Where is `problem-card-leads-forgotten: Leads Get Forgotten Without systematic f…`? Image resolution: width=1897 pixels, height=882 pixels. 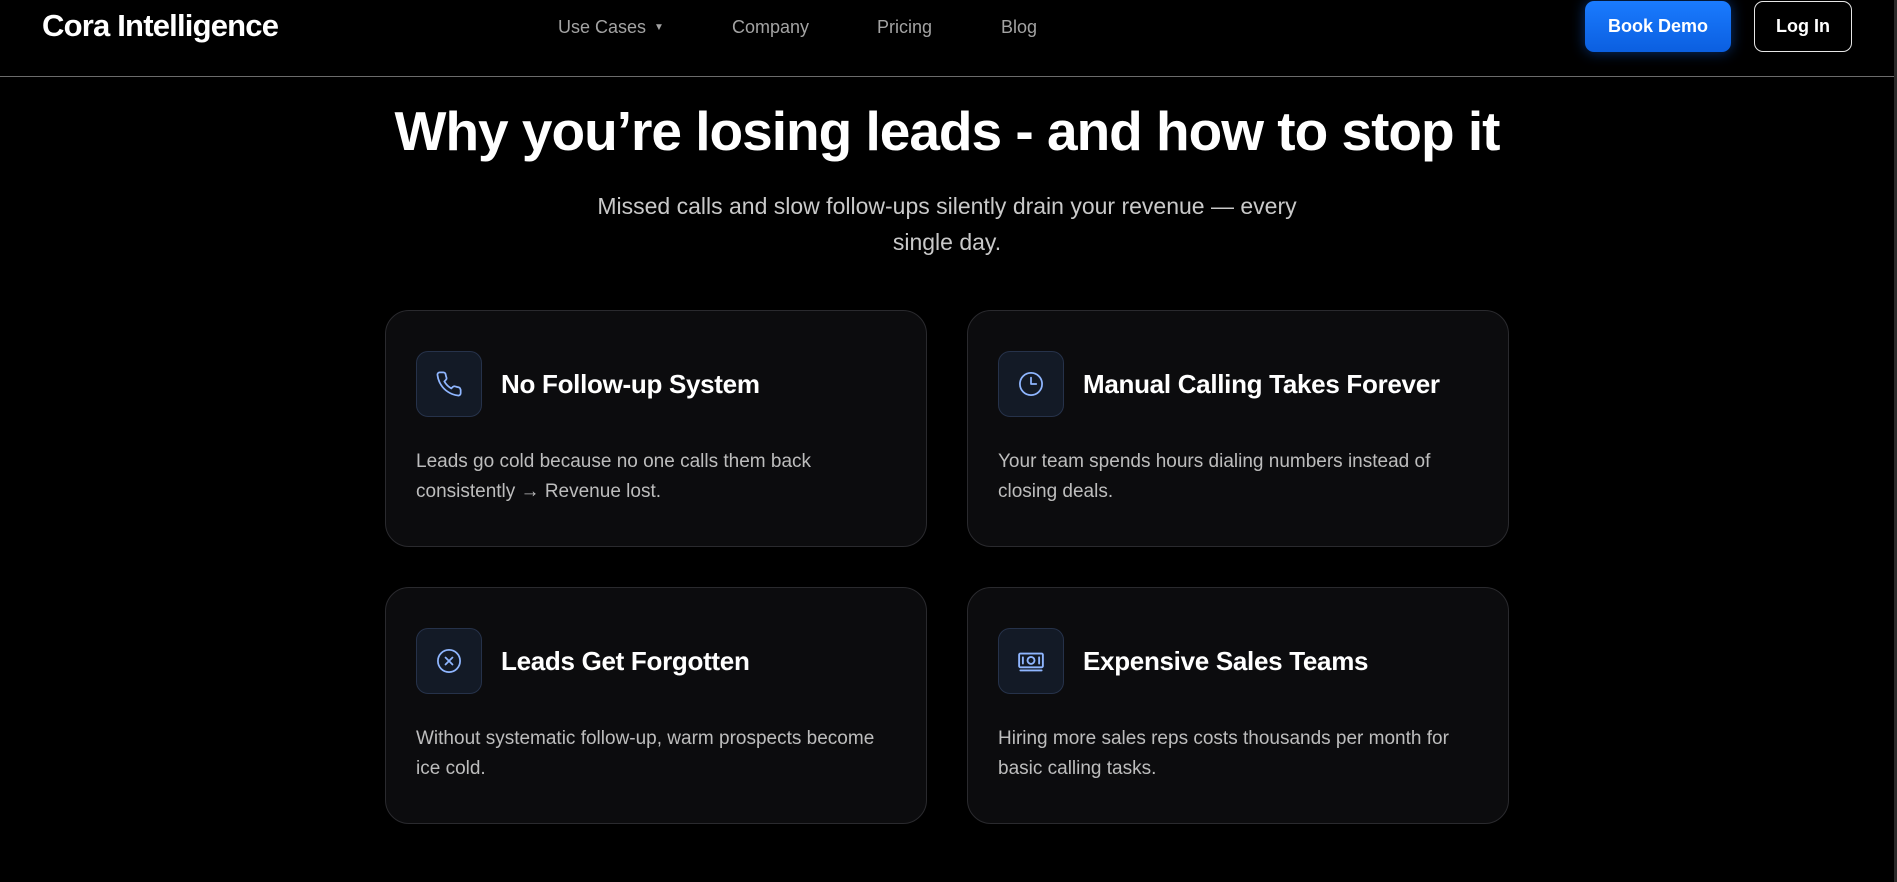
problem-card-leads-forgotten: Leads Get Forgotten Without systematic f… is located at coordinates (656, 705).